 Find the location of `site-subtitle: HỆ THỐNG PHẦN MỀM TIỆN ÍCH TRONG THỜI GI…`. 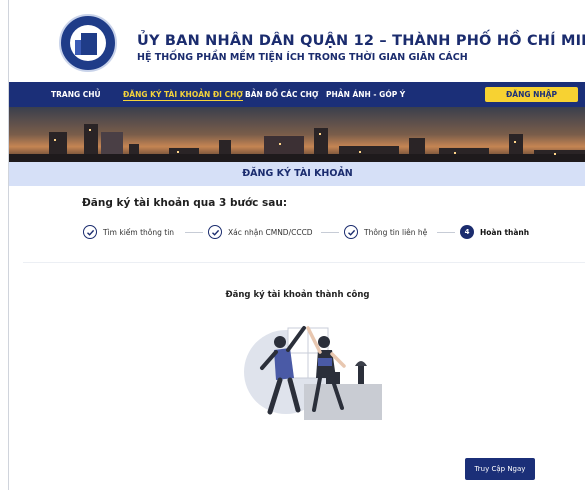

site-subtitle: HỆ THỐNG PHẦN MỀM TIỆN ÍCH TRONG THỜI GI… is located at coordinates (302, 57).